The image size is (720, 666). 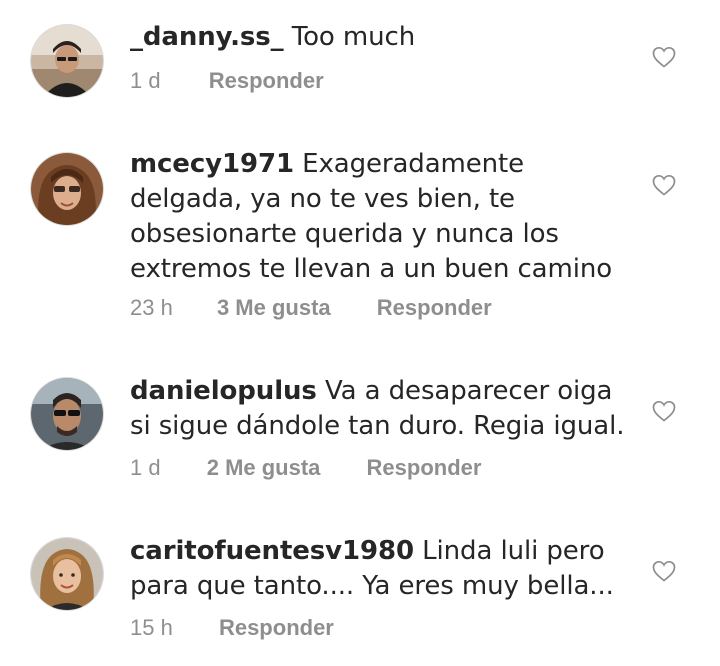 I want to click on comment-meta: 15 h Responder, so click(x=232, y=628).